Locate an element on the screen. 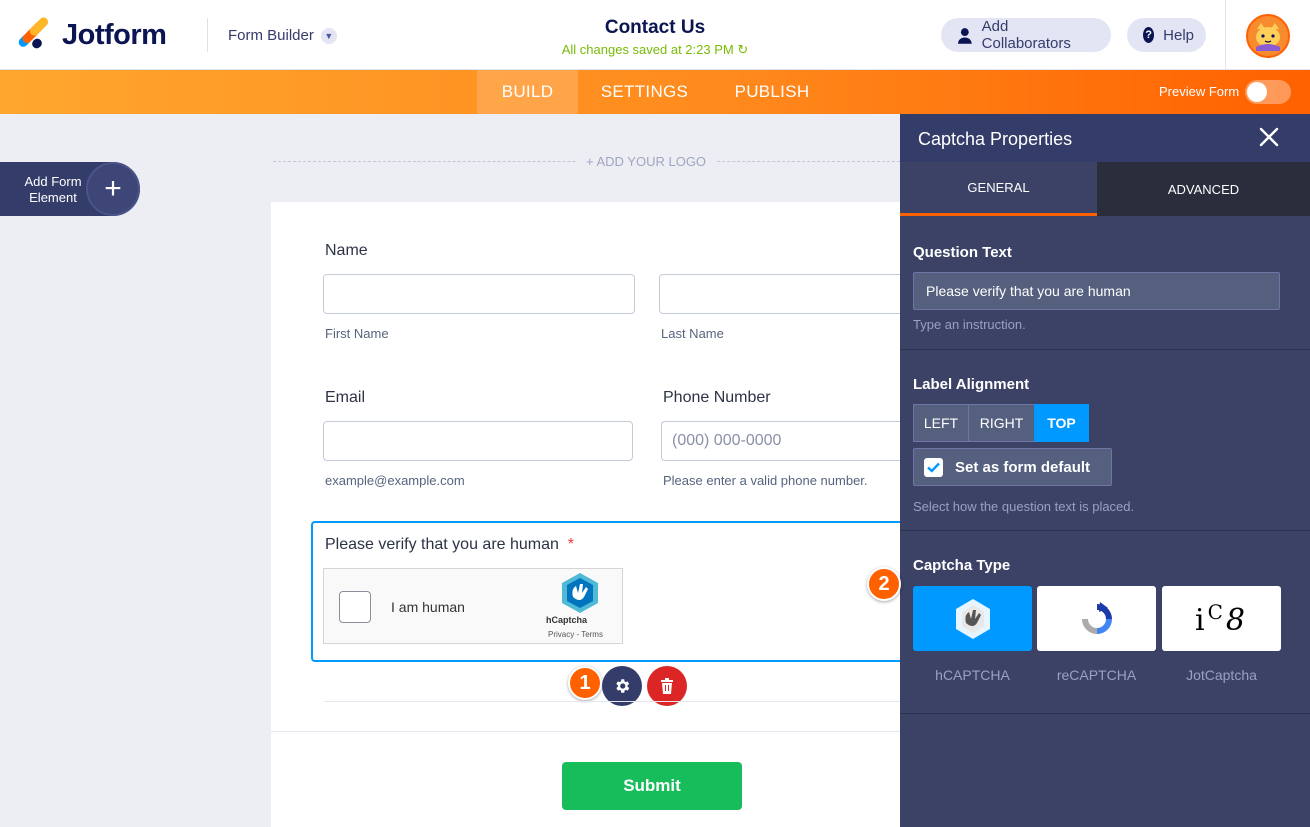  form-builder-menu: Form Builder ▼ is located at coordinates (282, 35).